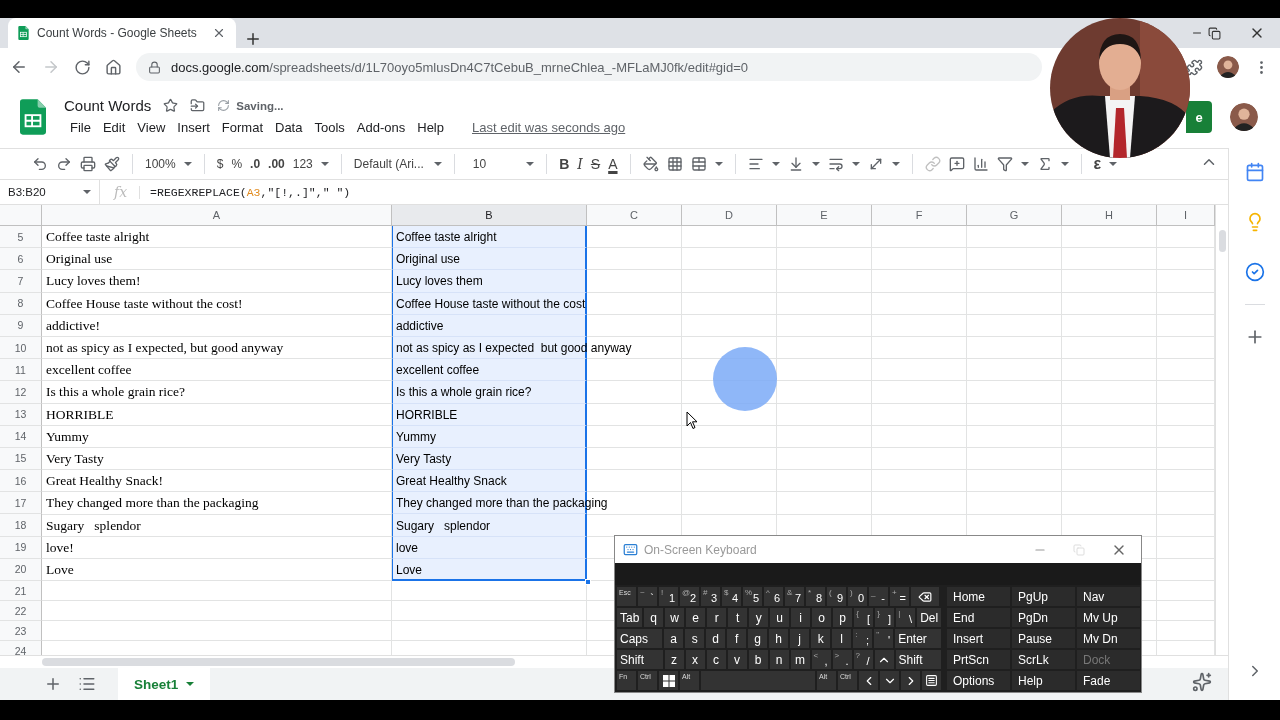  Describe the element at coordinates (219, 33) in the screenshot. I see `close-icon` at that location.